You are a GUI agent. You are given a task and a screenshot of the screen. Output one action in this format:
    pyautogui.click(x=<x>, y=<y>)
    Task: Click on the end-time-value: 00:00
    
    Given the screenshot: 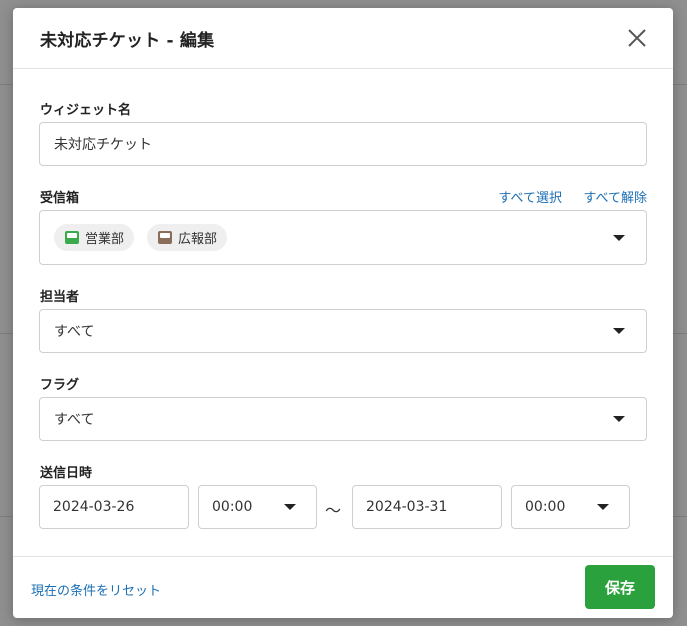 What is the action you would take?
    pyautogui.click(x=545, y=507)
    